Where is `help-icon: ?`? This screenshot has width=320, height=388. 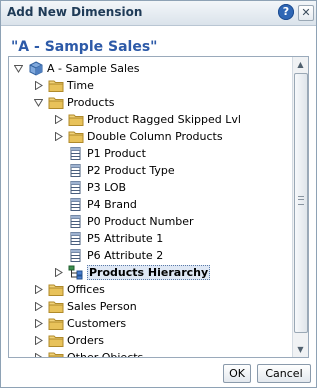
help-icon: ? is located at coordinates (286, 12).